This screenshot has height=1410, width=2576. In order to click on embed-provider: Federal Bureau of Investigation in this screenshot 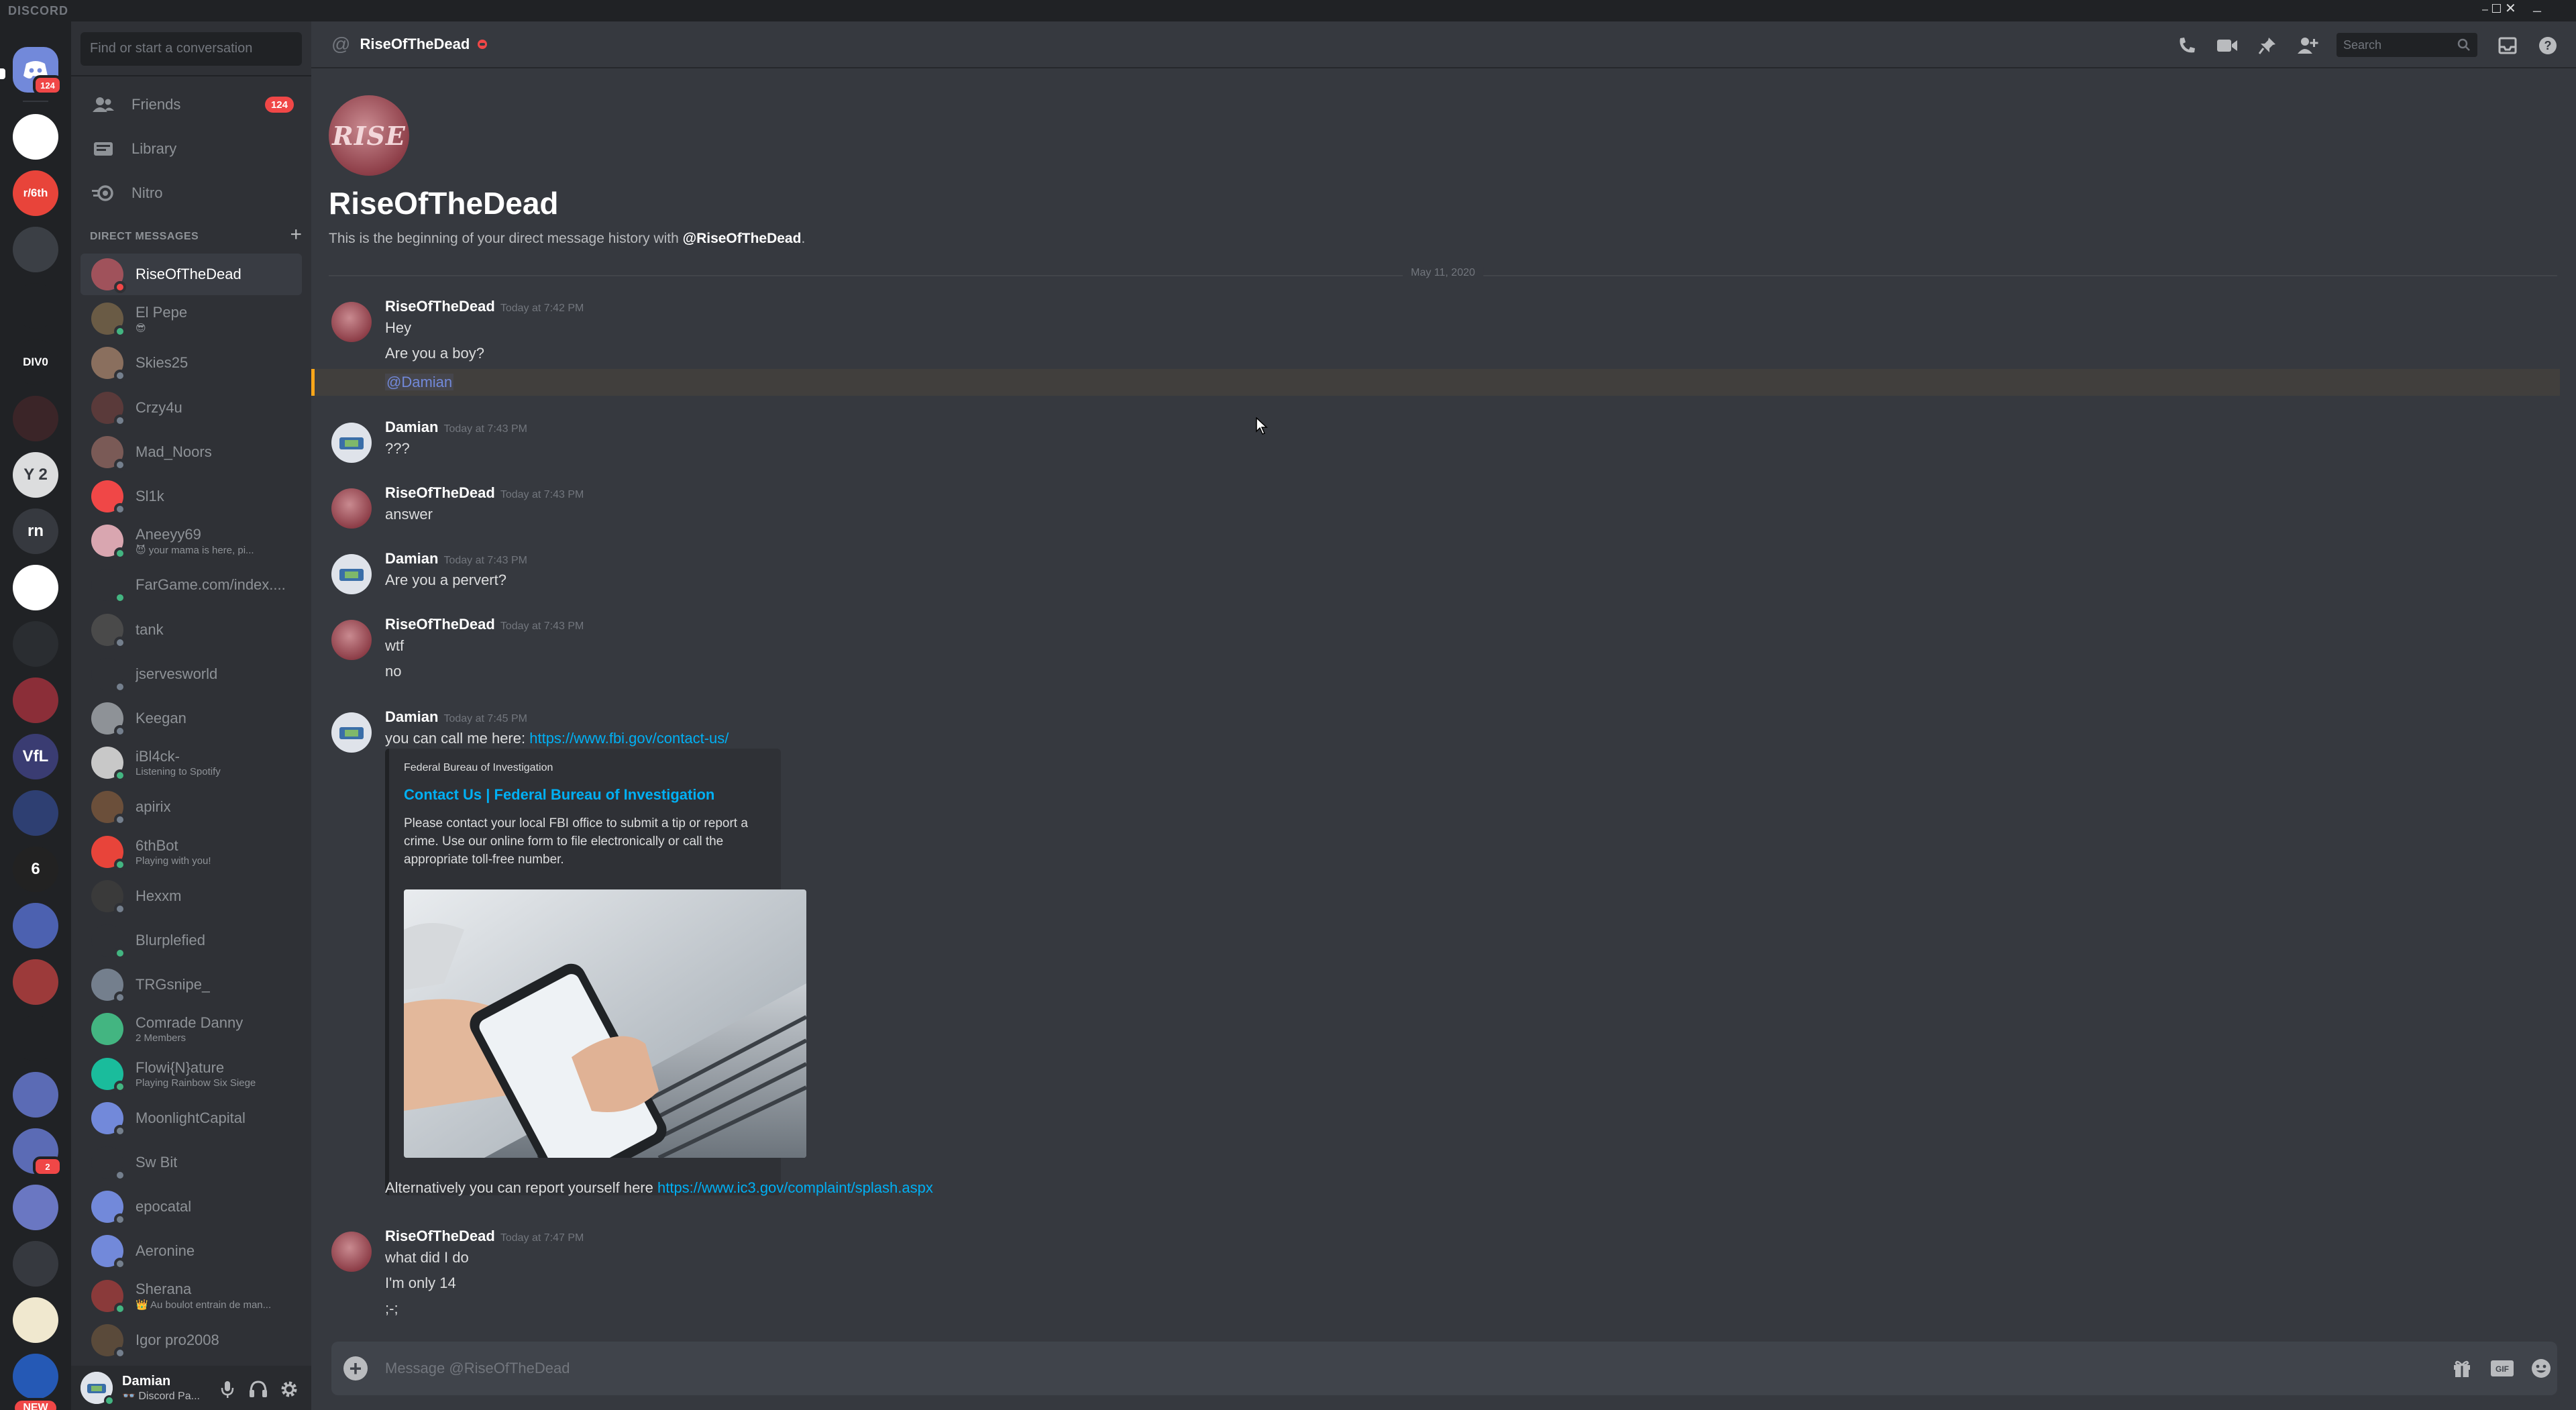, I will do `click(478, 768)`.